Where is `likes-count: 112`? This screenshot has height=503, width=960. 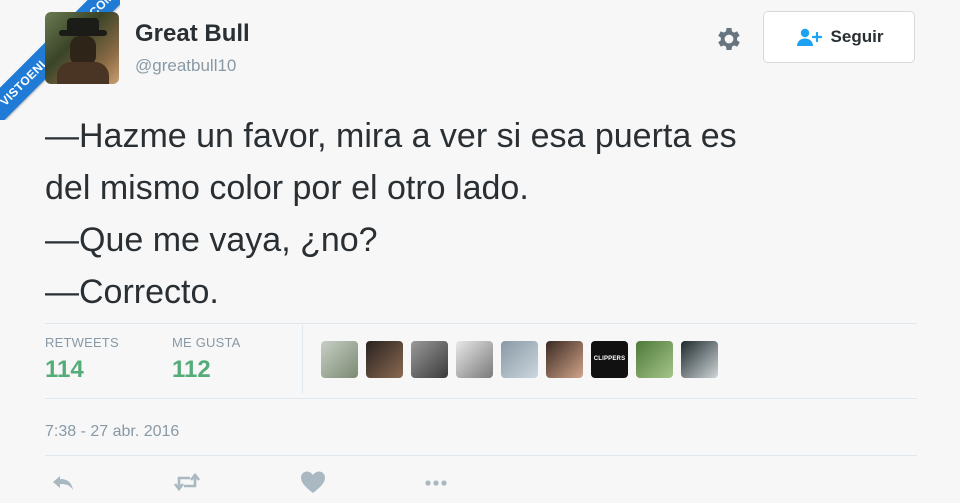 likes-count: 112 is located at coordinates (191, 369).